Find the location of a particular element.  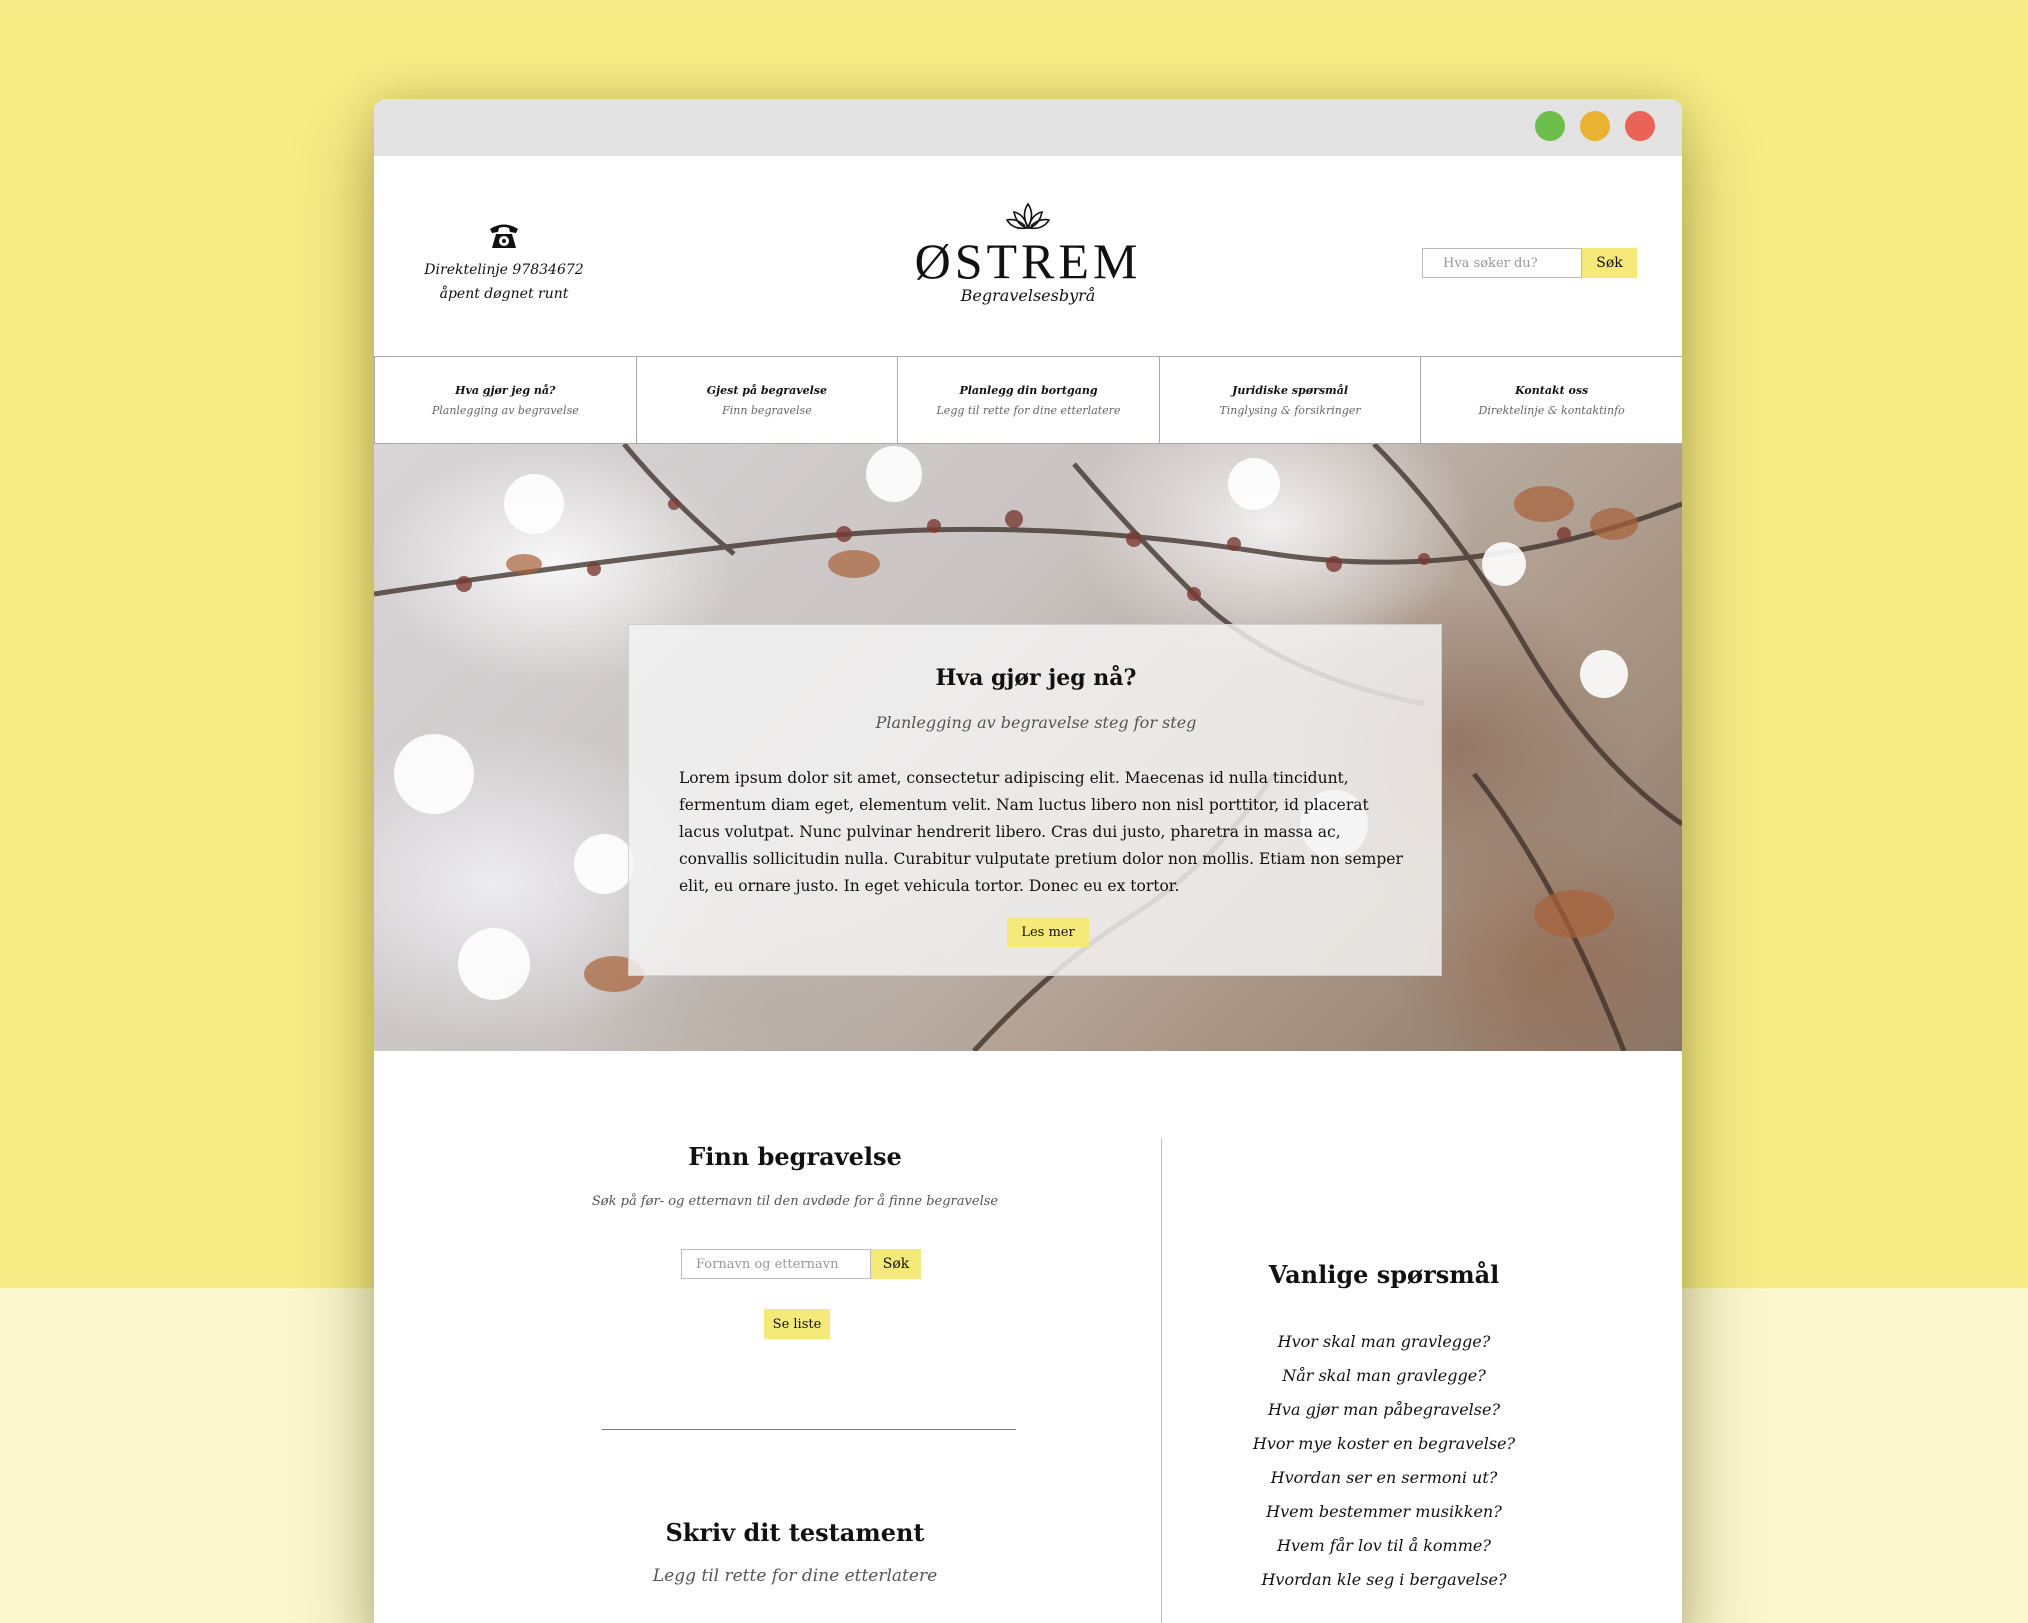

search-input is located at coordinates (1502, 263).